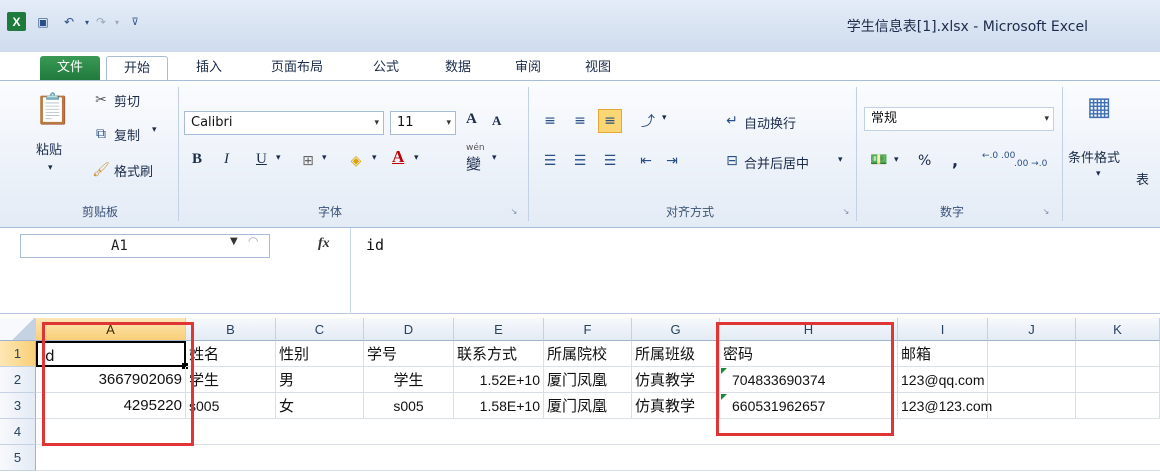  I want to click on cell-b1: 姓名, so click(231, 354).